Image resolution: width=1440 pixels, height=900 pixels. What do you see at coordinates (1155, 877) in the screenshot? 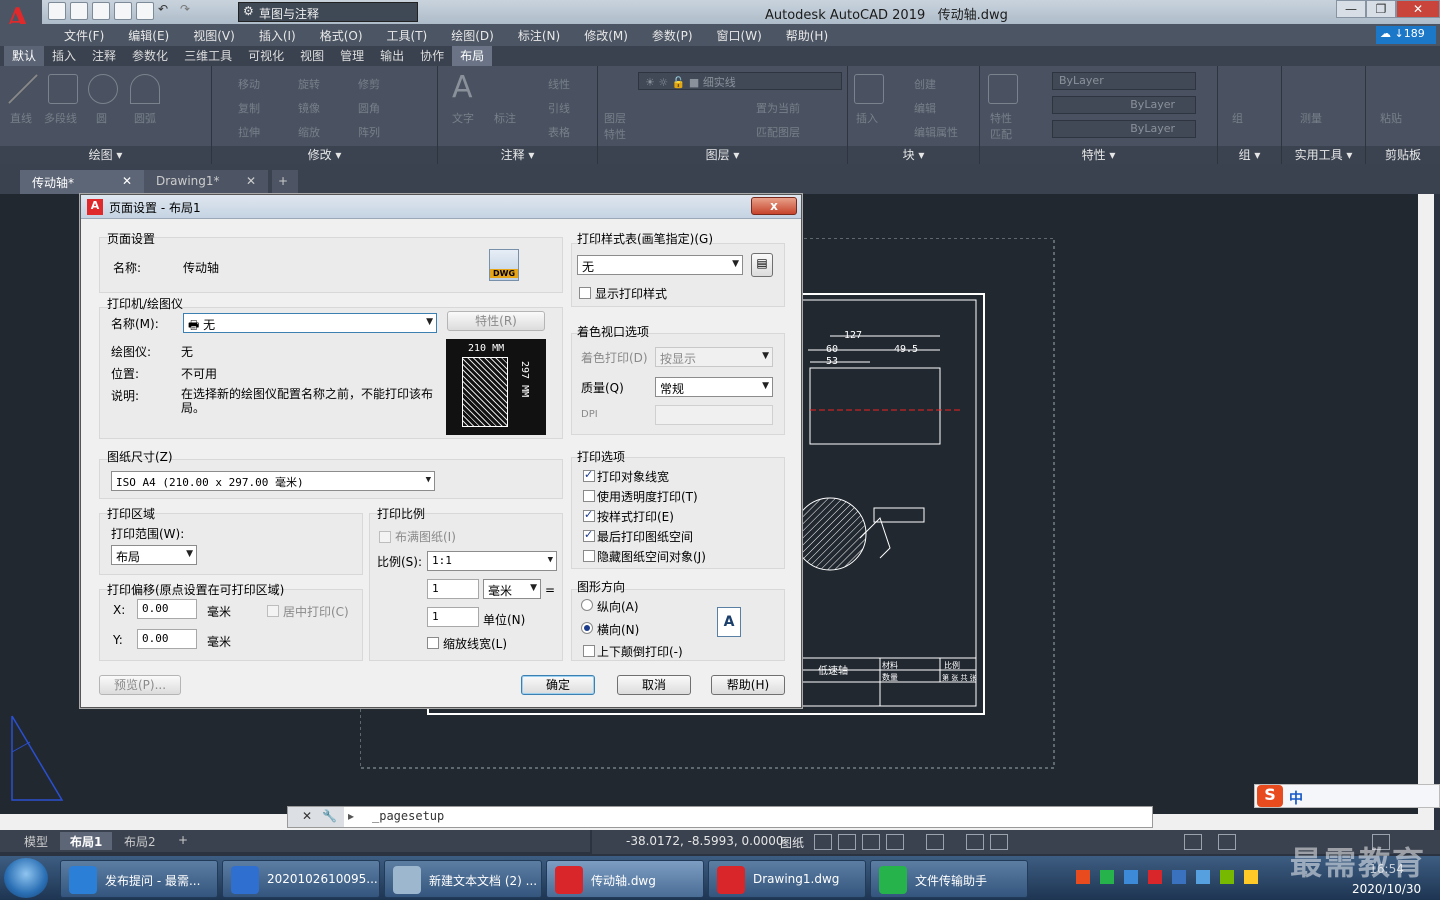
I see `weibo-tray-icon` at bounding box center [1155, 877].